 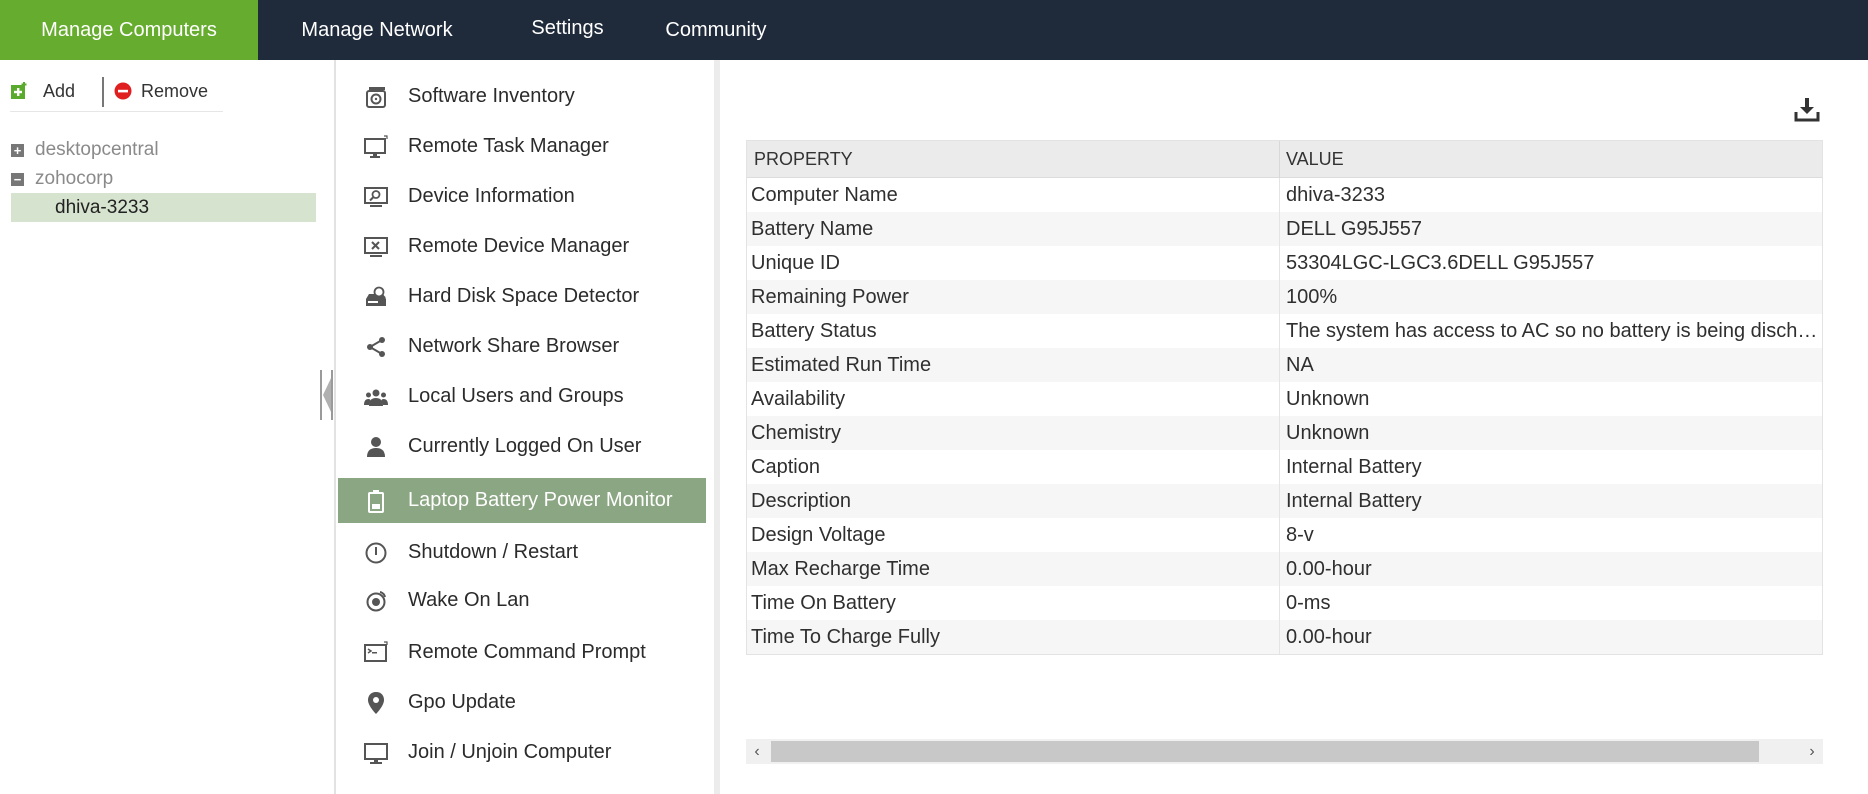 What do you see at coordinates (1315, 159) in the screenshot?
I see `column-header-value: VALUE` at bounding box center [1315, 159].